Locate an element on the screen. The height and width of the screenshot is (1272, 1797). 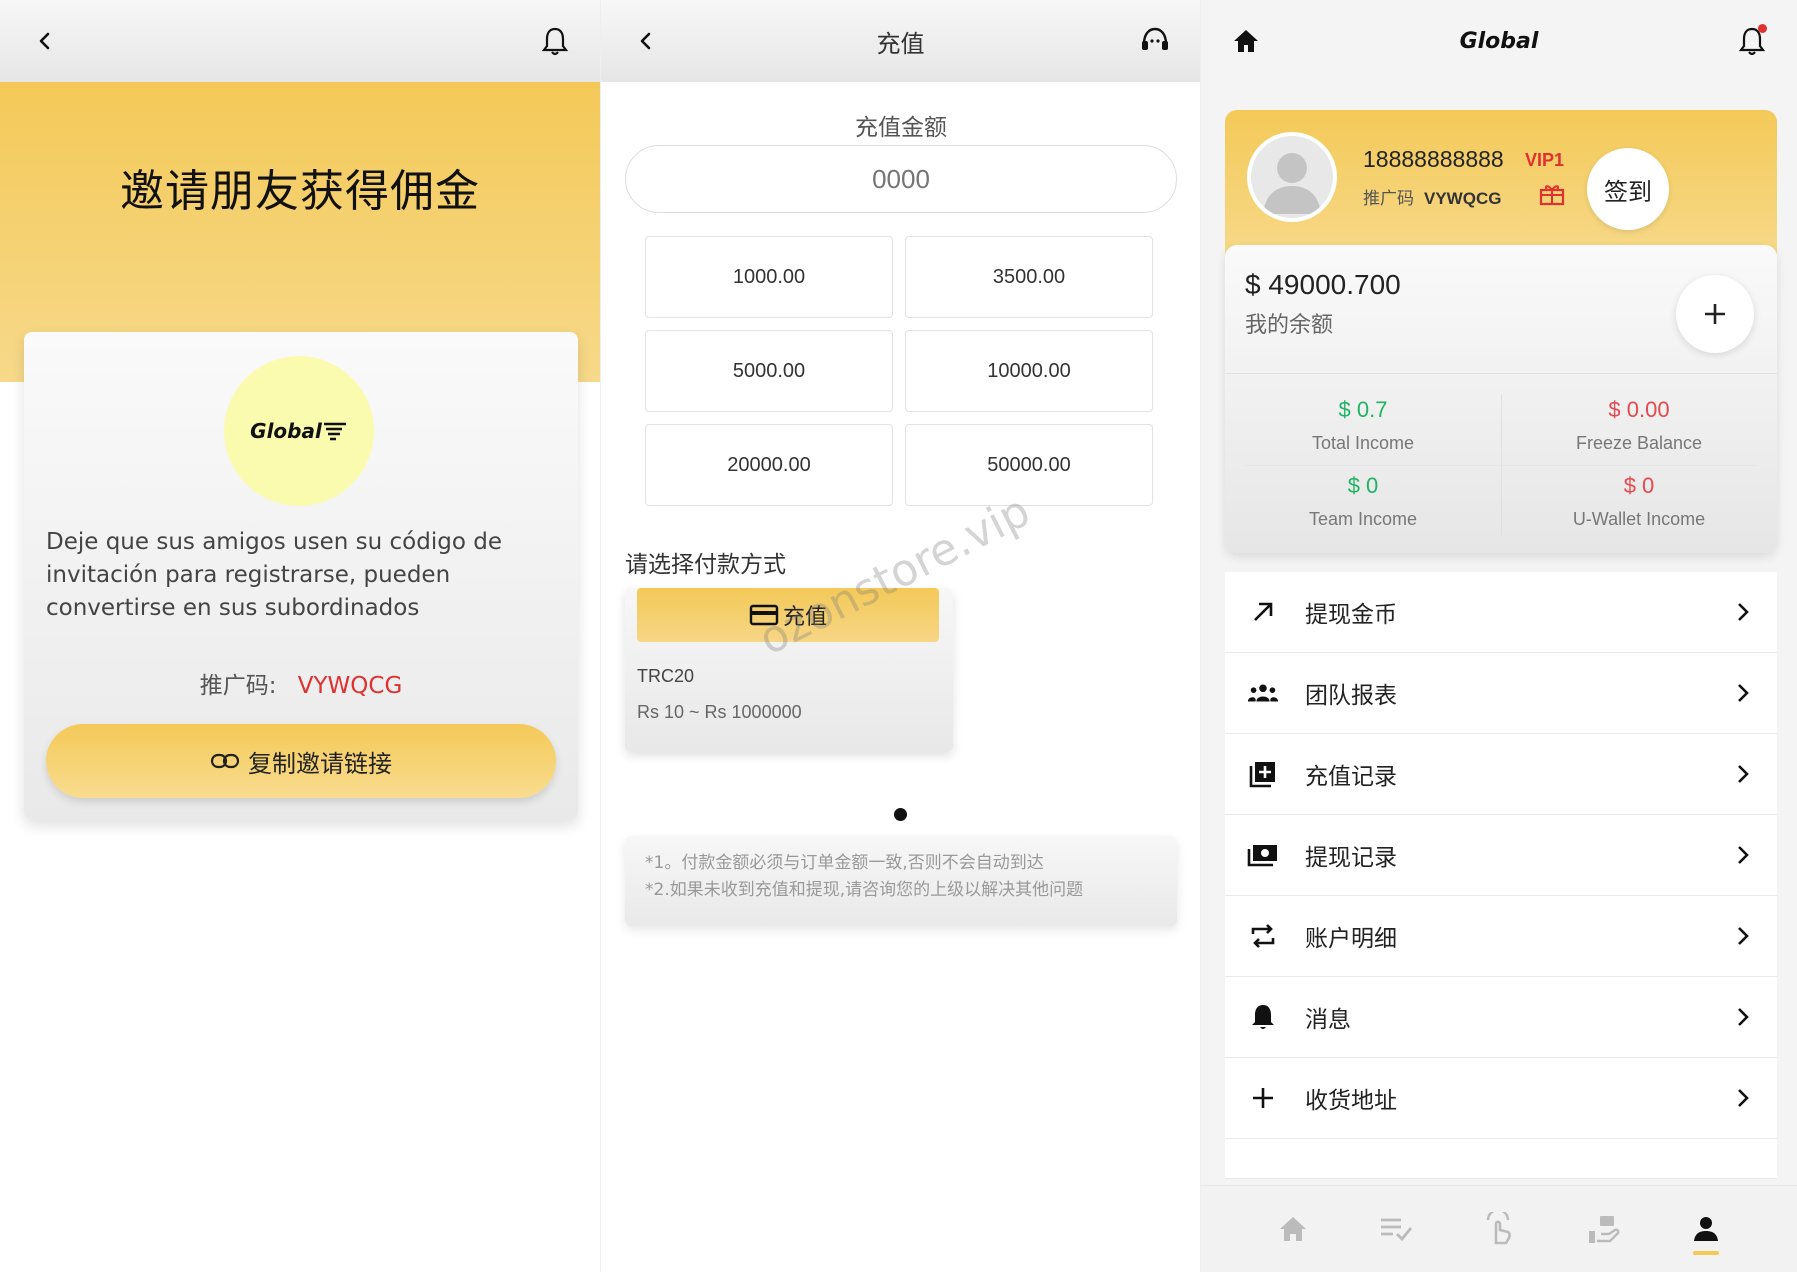
tab-grab is located at coordinates (1499, 1229).